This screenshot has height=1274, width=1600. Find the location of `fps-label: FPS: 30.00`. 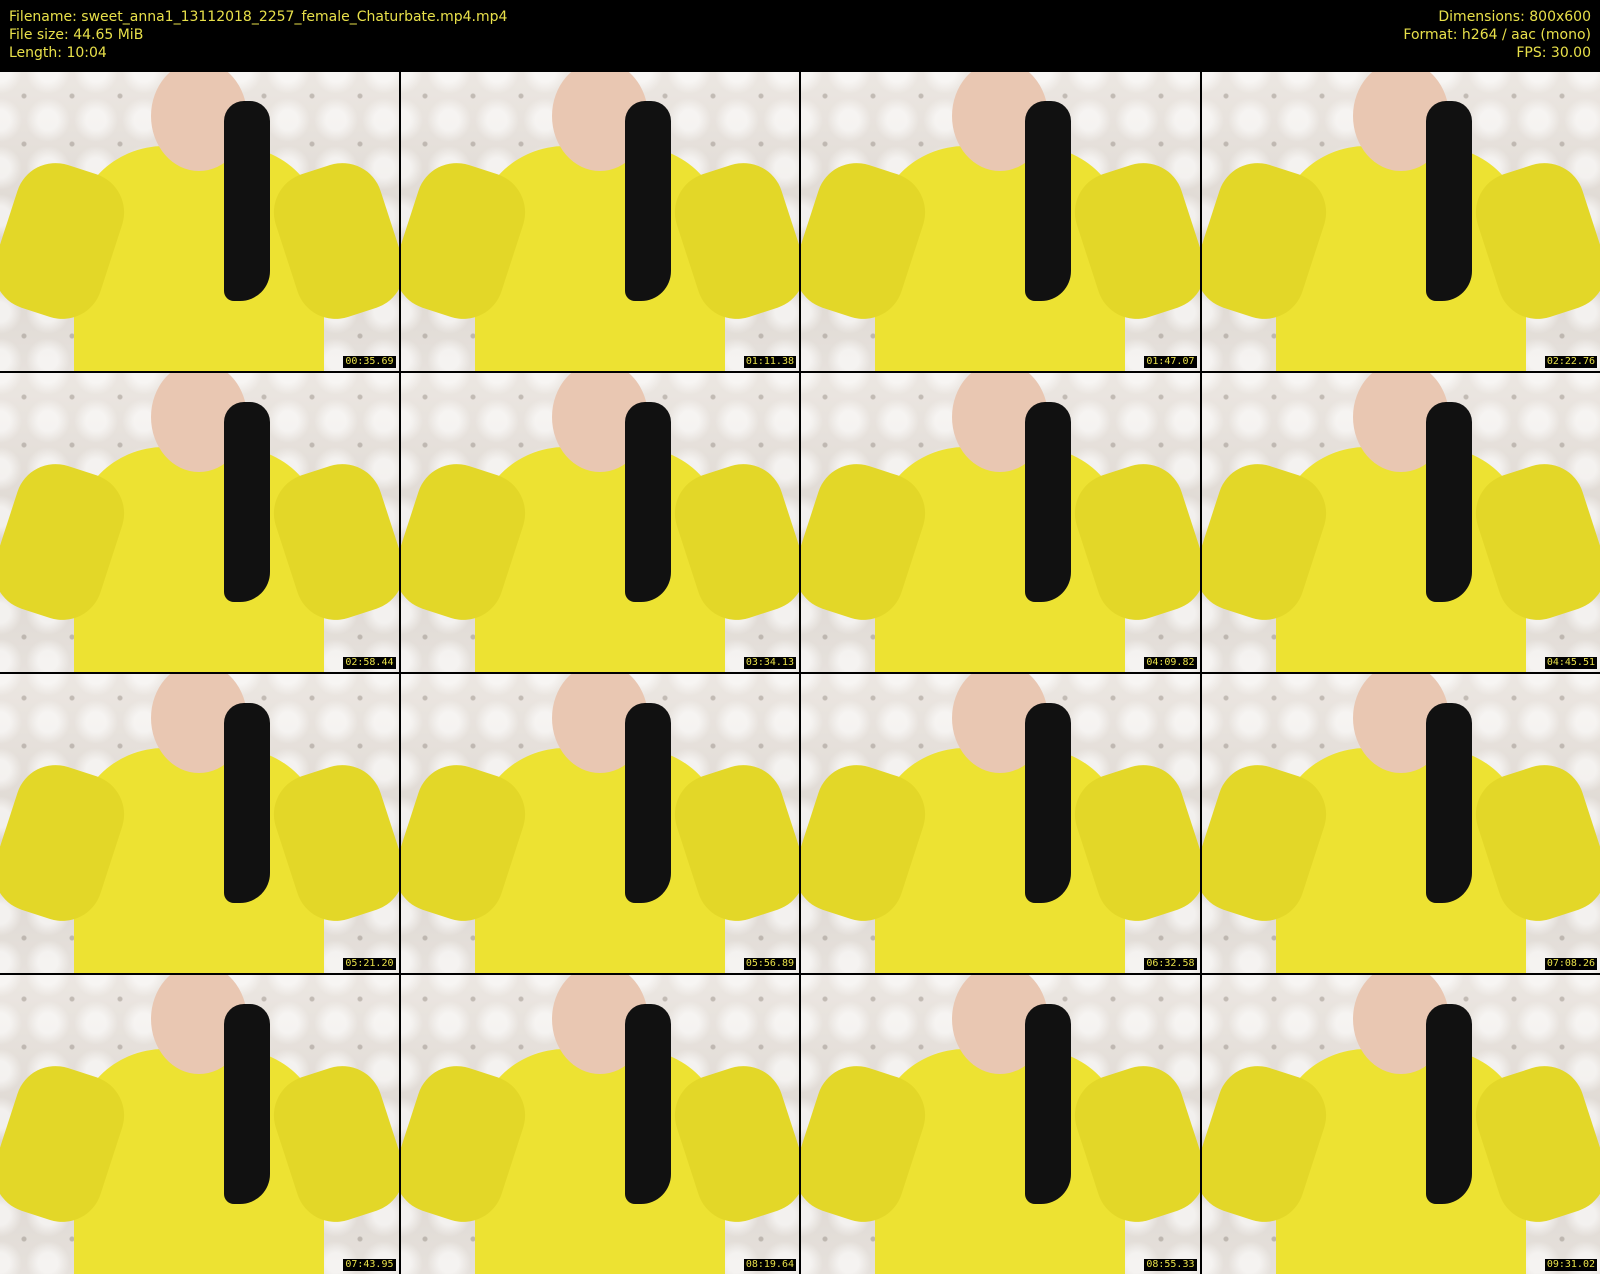

fps-label: FPS: 30.00 is located at coordinates (1553, 53).